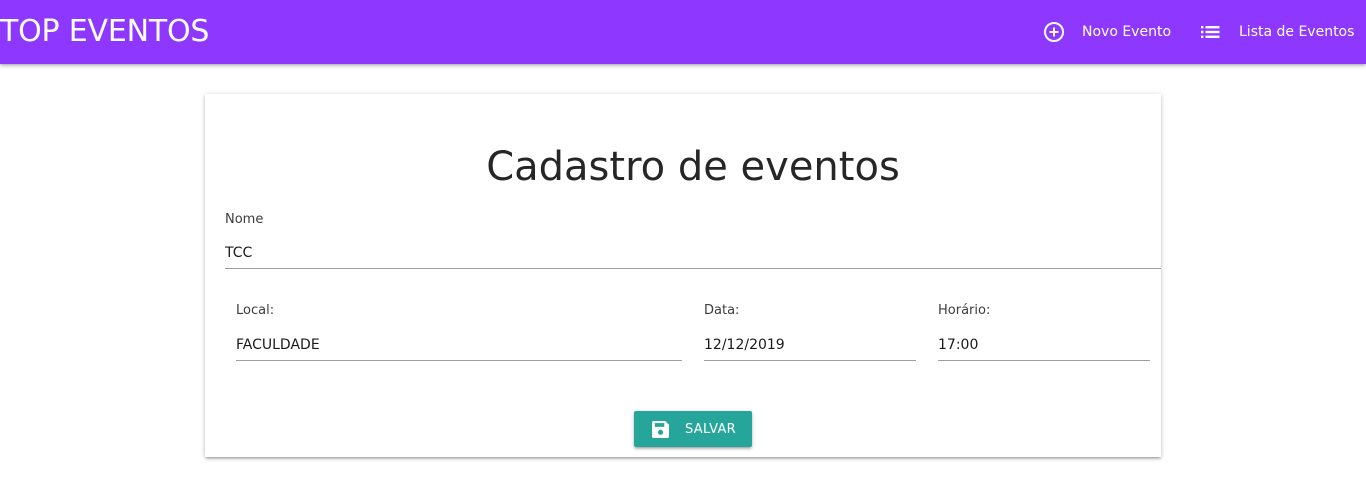  I want to click on save-button-label: SALVAR, so click(710, 429).